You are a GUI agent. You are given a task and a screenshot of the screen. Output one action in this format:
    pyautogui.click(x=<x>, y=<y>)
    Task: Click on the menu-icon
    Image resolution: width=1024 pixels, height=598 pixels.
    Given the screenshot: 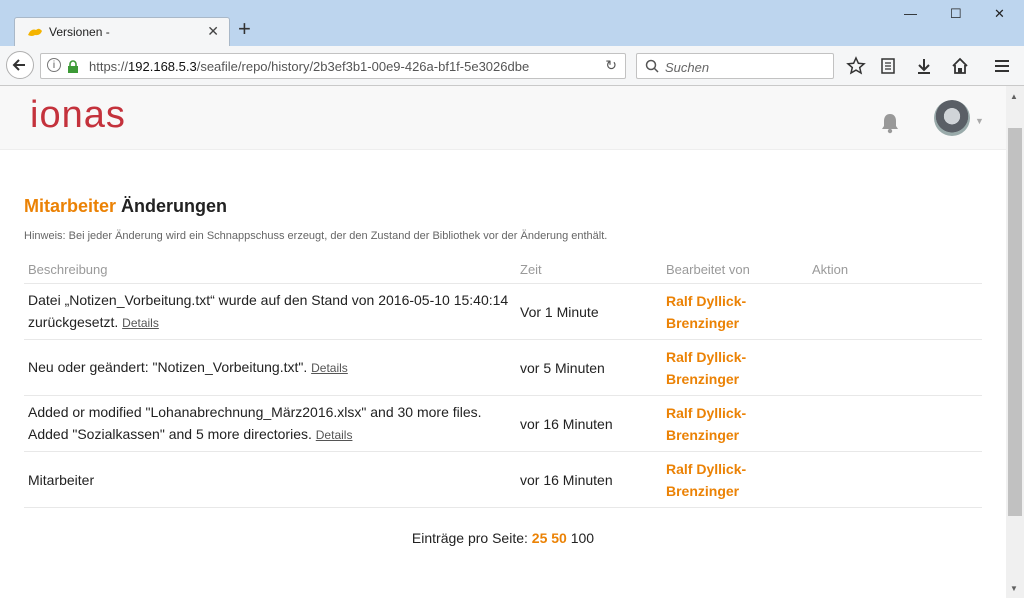 What is the action you would take?
    pyautogui.click(x=1002, y=66)
    